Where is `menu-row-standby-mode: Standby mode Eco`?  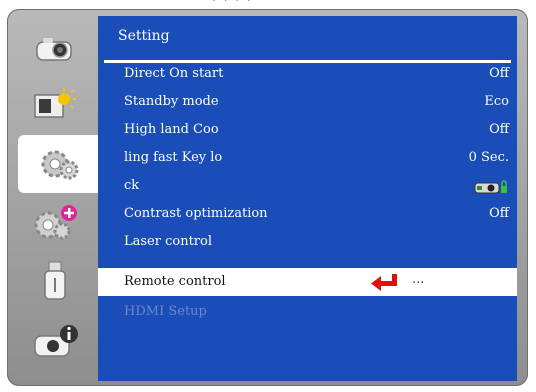
menu-row-standby-mode: Standby mode Eco is located at coordinates (307, 102).